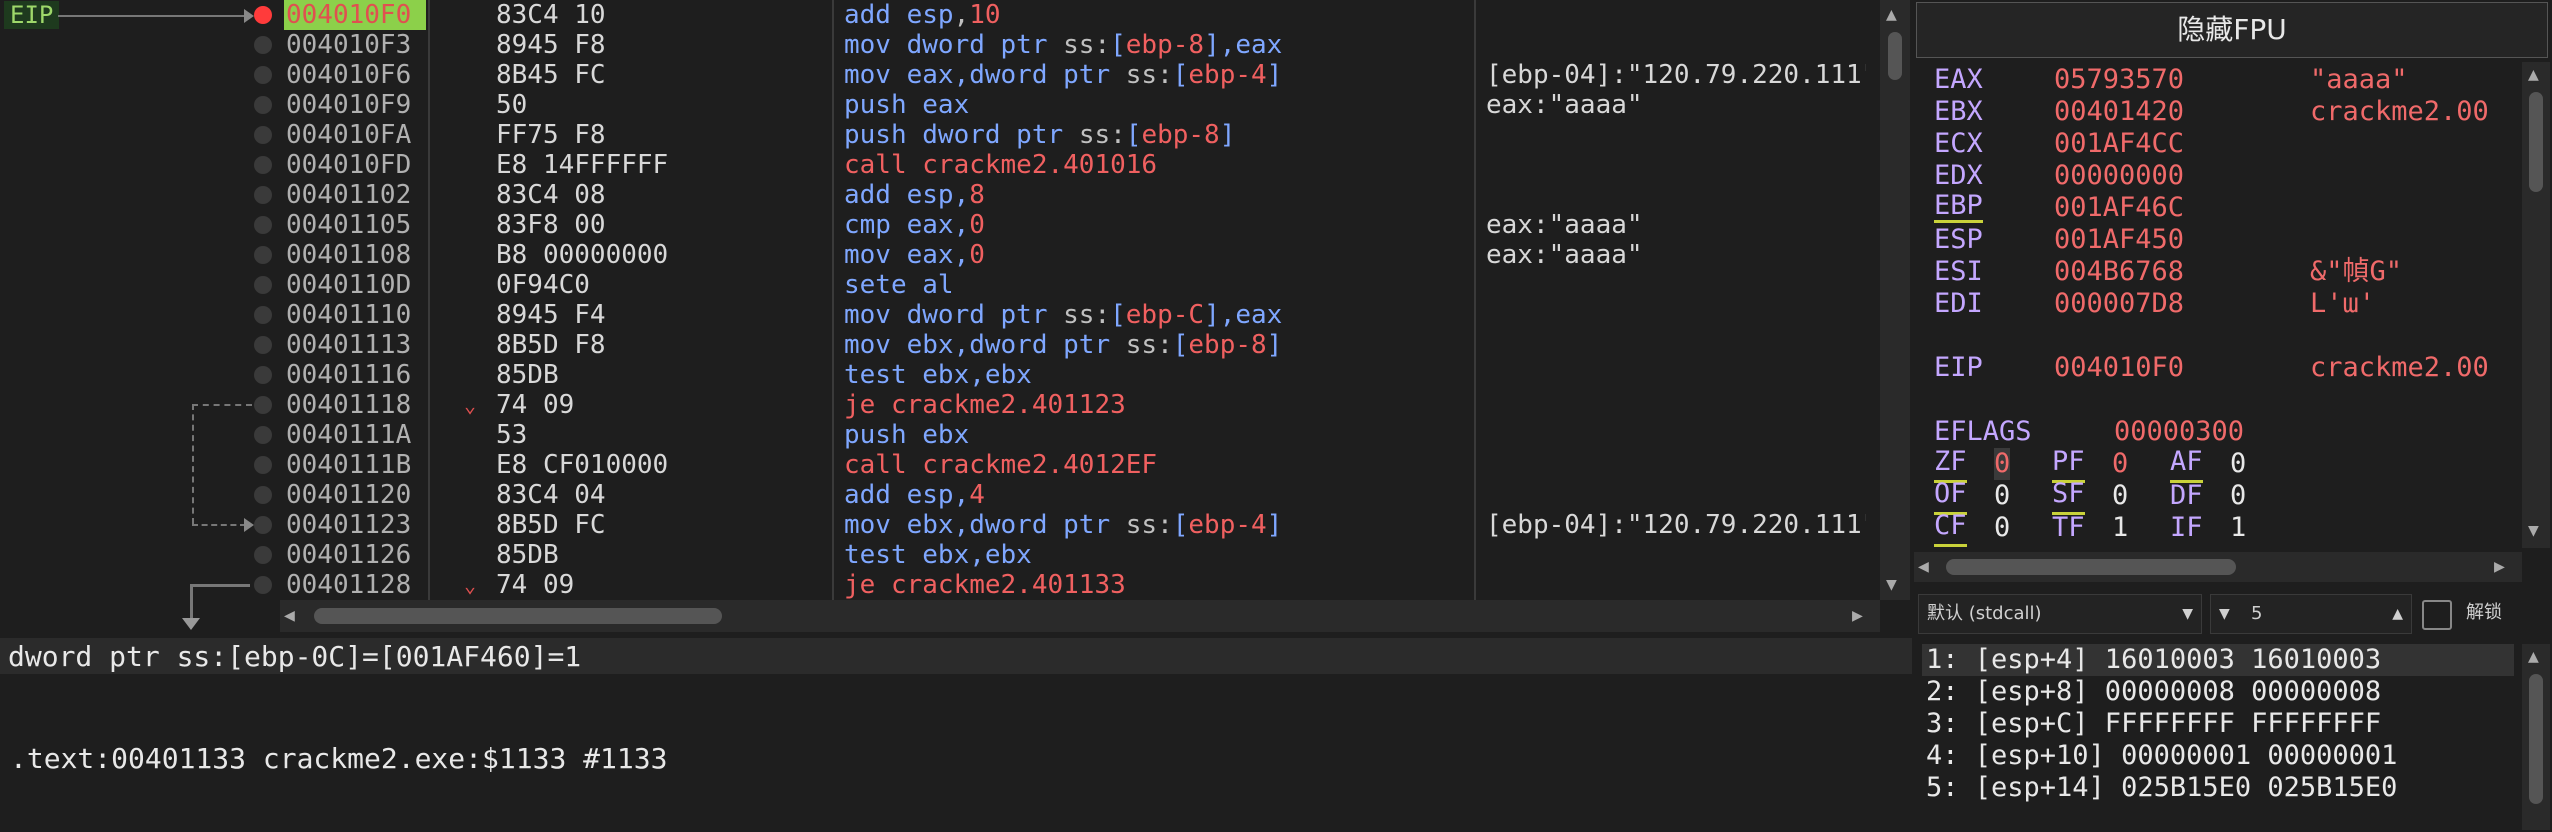 Image resolution: width=2552 pixels, height=832 pixels. Describe the element at coordinates (1080, 616) in the screenshot. I see `disasm-horizontal-scrollbar: ◀ ▶` at that location.